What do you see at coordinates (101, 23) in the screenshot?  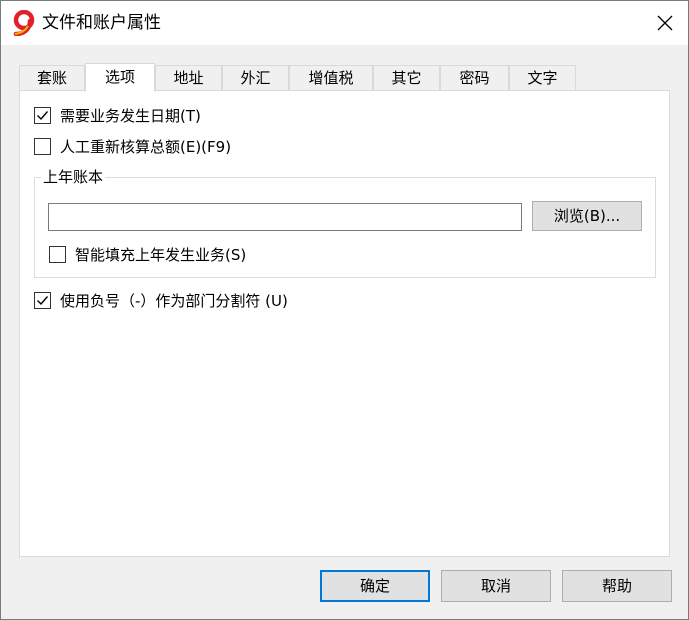 I see `window-title: 文件和账户属性` at bounding box center [101, 23].